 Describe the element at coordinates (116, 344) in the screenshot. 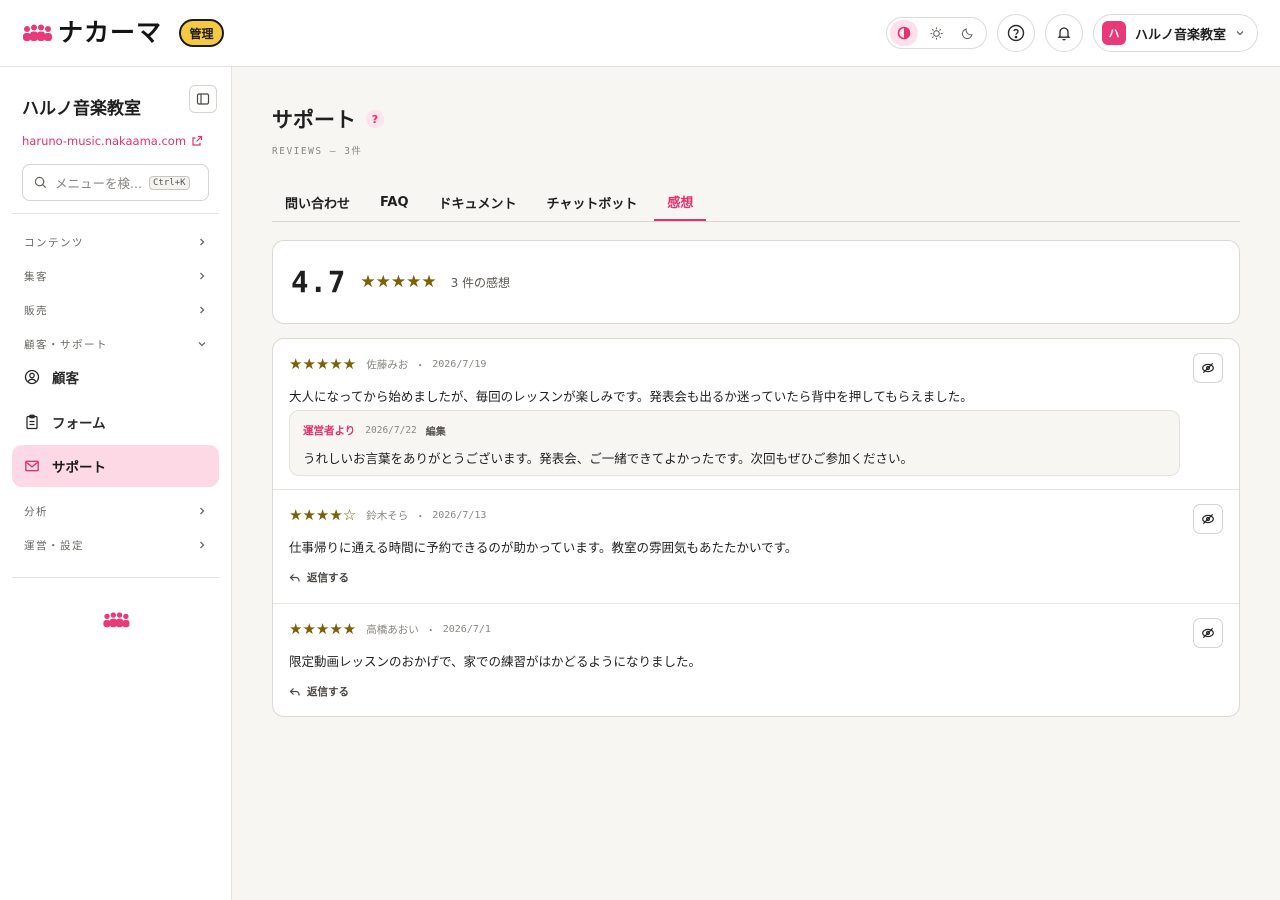

I see `section-customer-support: 顧客・サポート` at that location.